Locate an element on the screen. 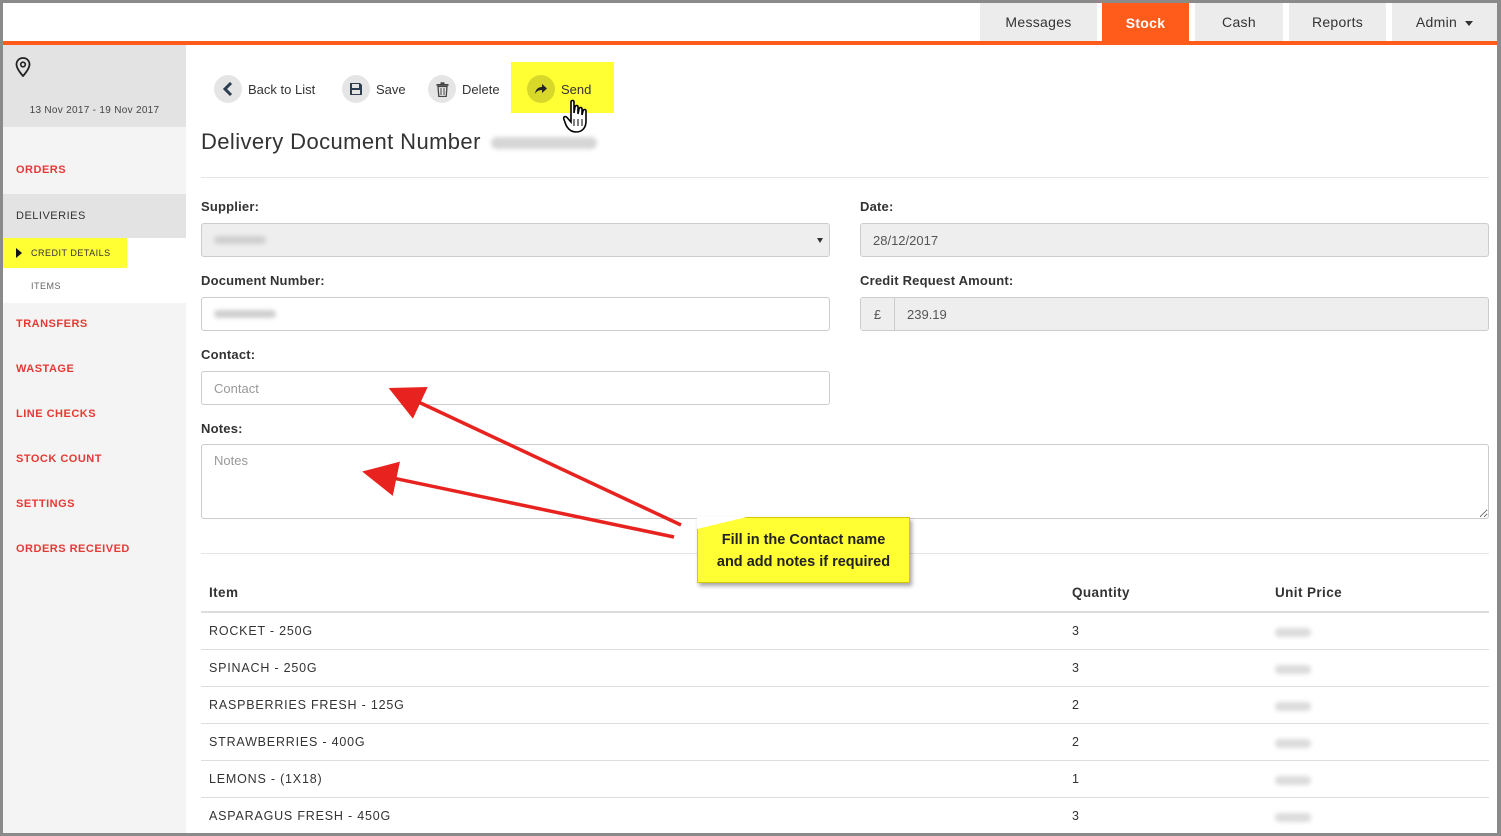  arrow-to-notes is located at coordinates (518, 500).